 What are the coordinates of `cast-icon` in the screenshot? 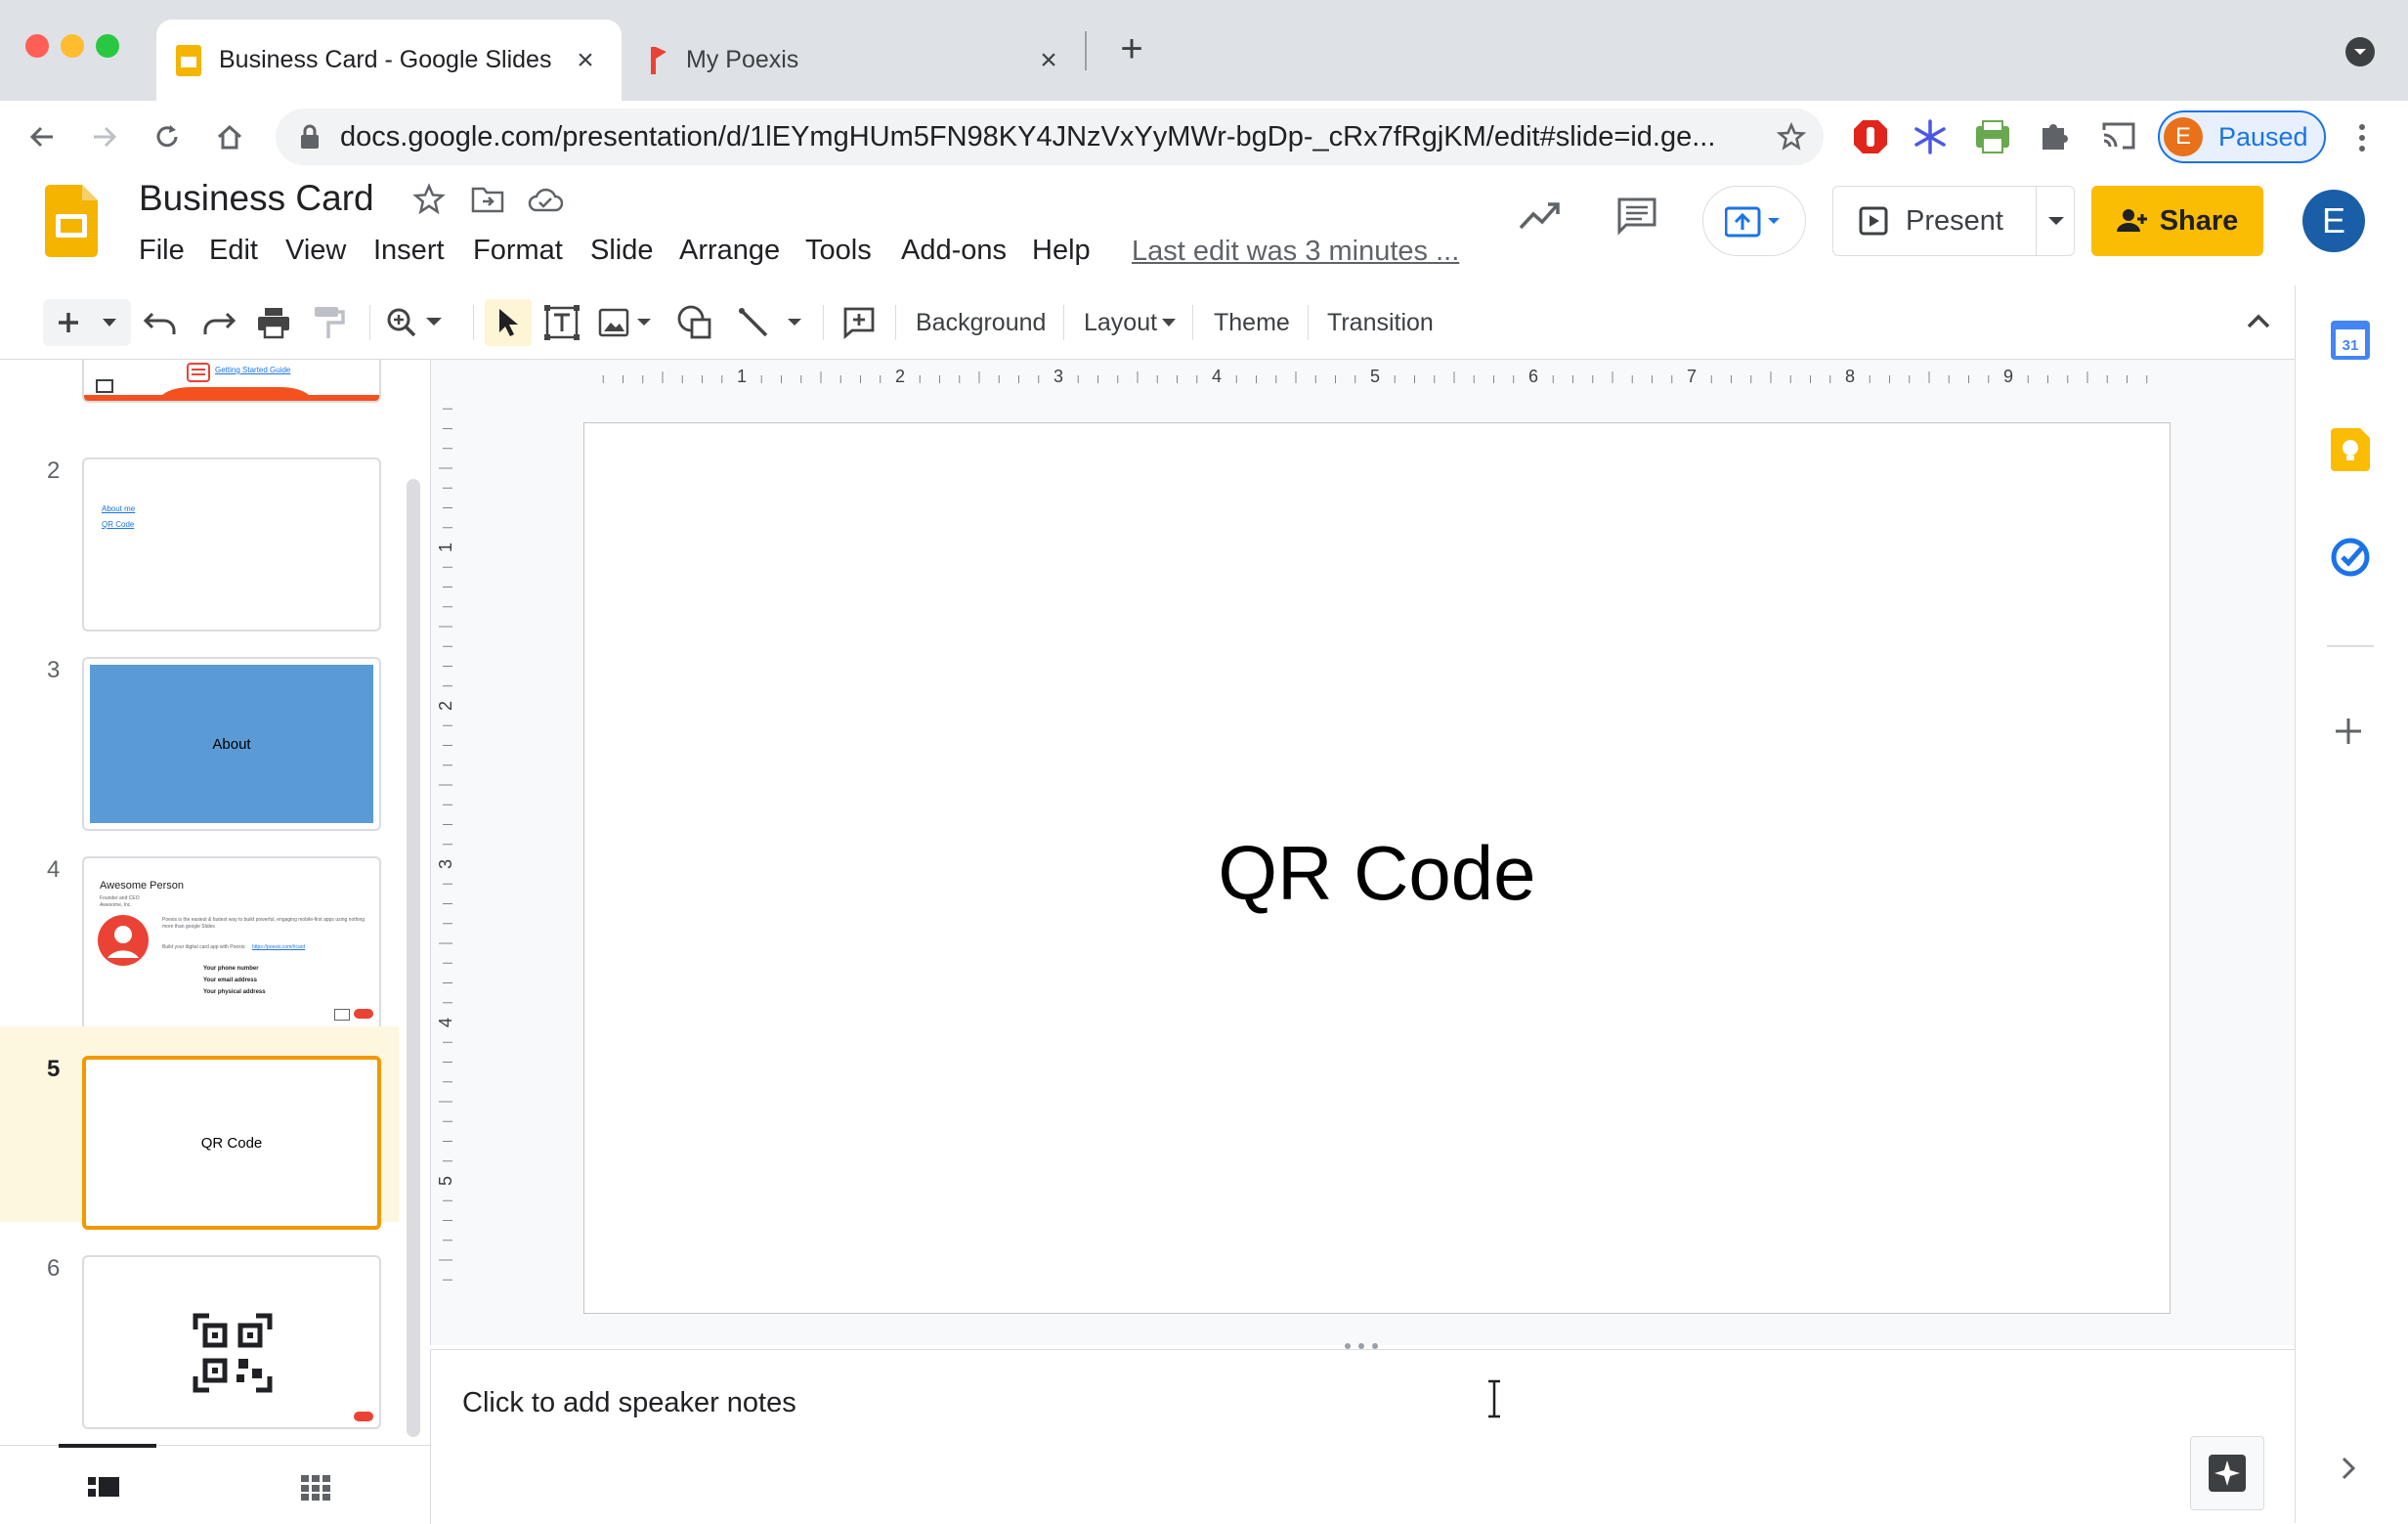 It's located at (2118, 136).